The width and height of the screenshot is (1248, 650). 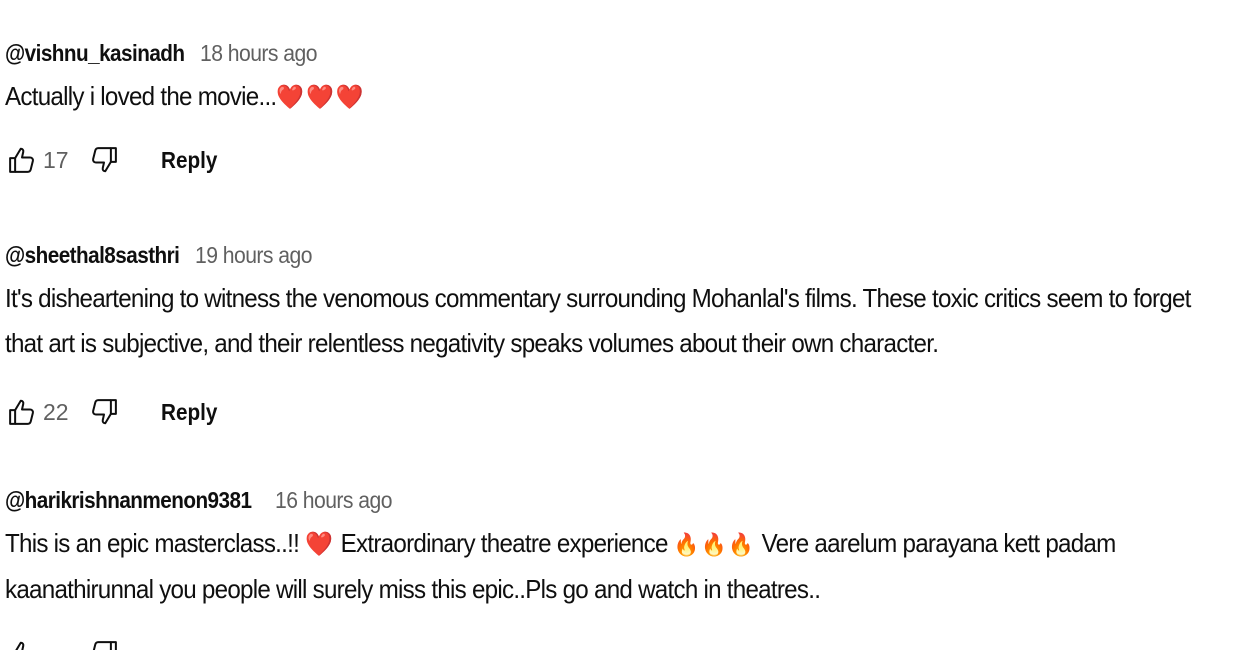 What do you see at coordinates (321, 97) in the screenshot?
I see `heart-emoji: ❤️❤️❤️` at bounding box center [321, 97].